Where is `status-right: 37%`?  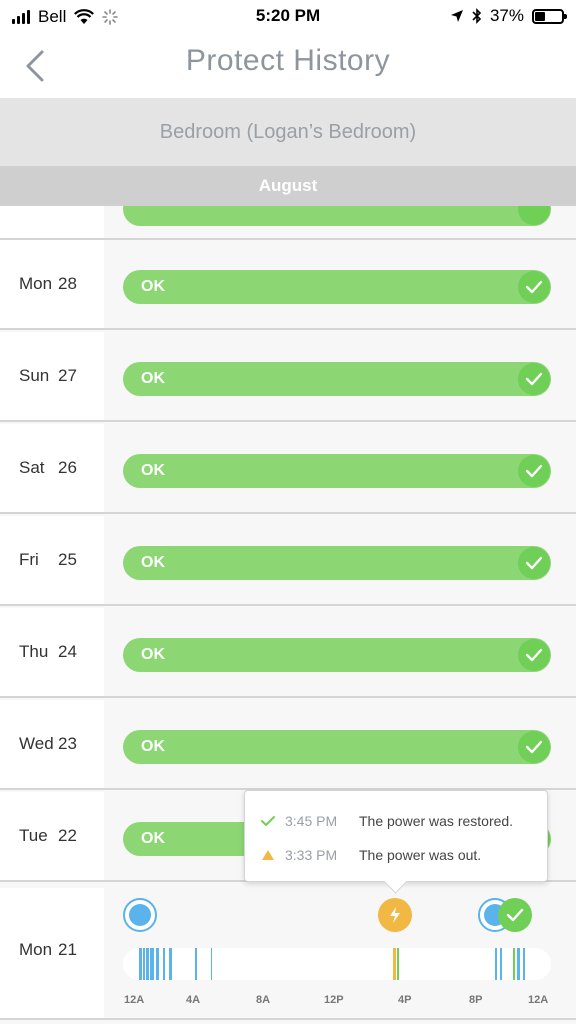
status-right: 37% is located at coordinates (508, 16).